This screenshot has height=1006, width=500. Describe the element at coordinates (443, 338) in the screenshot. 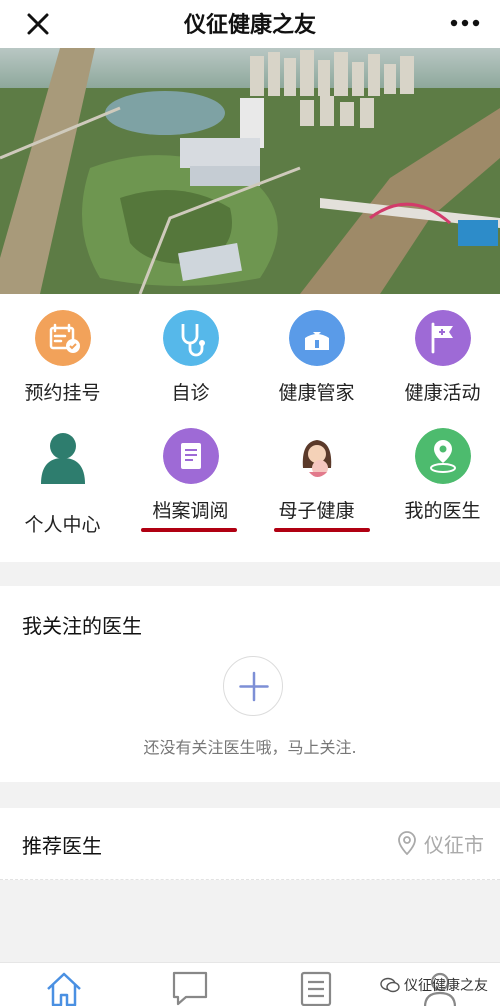

I see `flag-icon` at that location.